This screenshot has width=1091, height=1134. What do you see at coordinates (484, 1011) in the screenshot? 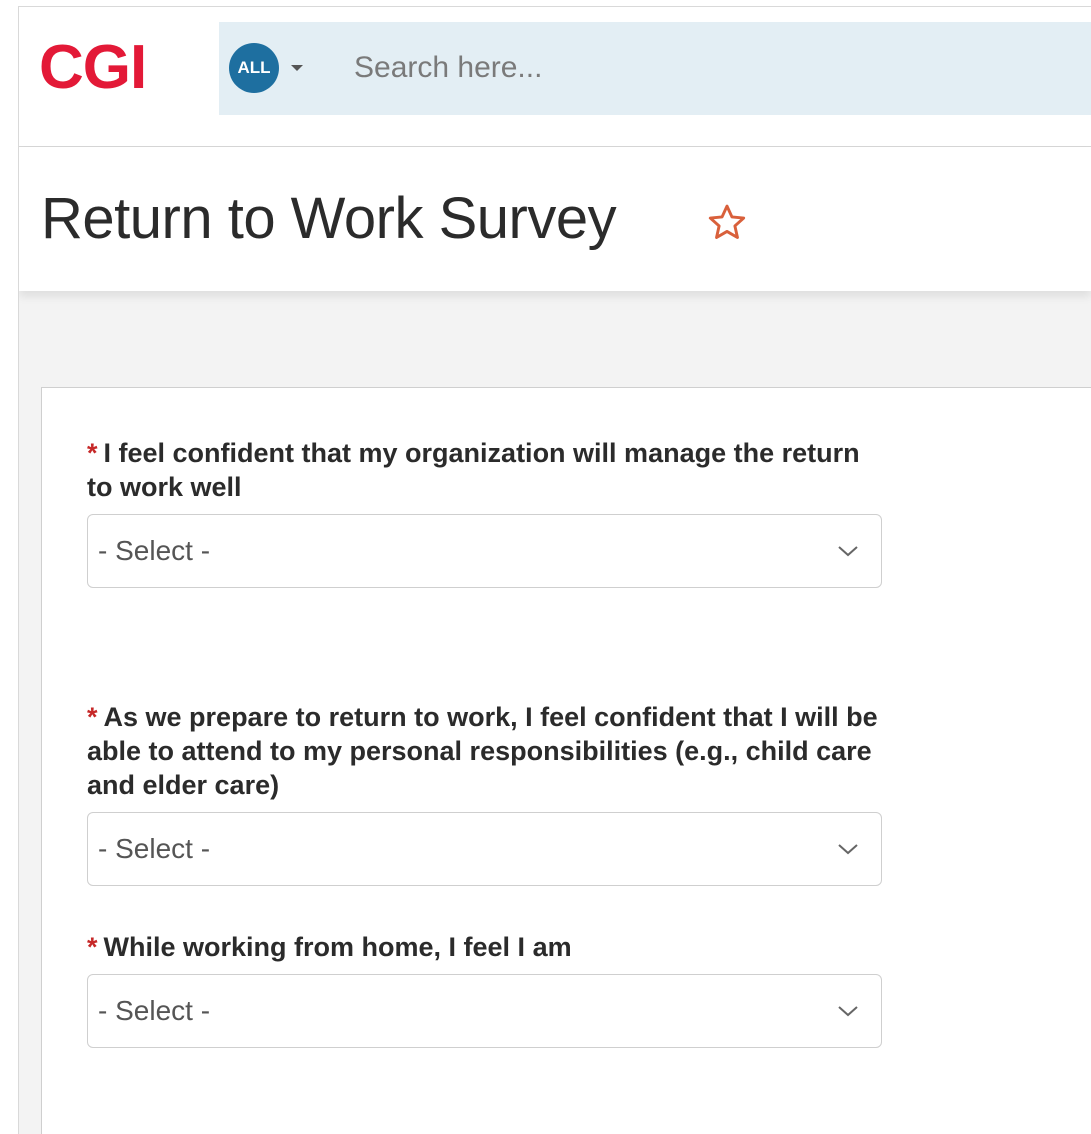
I see `question-3-select: - Select -` at bounding box center [484, 1011].